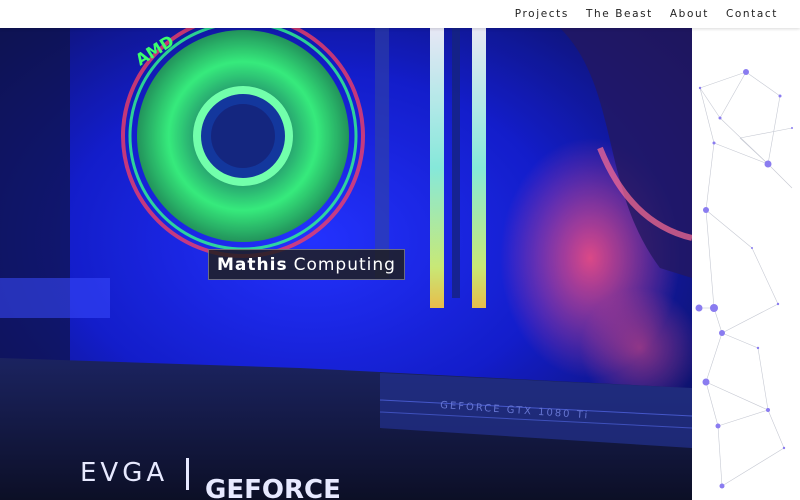 This screenshot has width=800, height=500. What do you see at coordinates (252, 264) in the screenshot?
I see `brand-name-strong: Mathis` at bounding box center [252, 264].